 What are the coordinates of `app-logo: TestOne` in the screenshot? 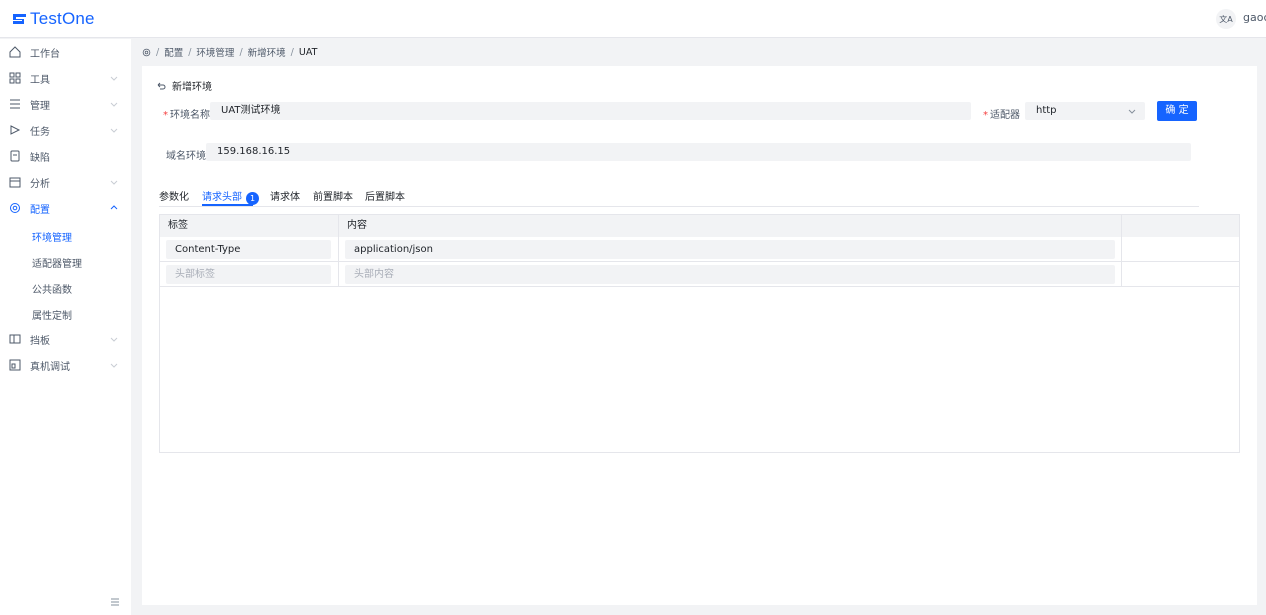 It's located at (53, 19).